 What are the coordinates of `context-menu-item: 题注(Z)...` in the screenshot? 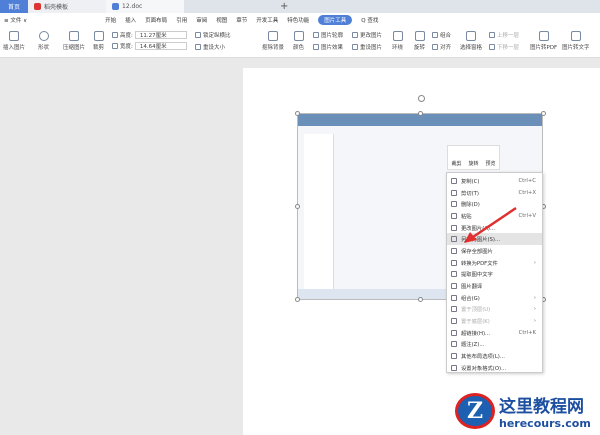 It's located at (494, 345).